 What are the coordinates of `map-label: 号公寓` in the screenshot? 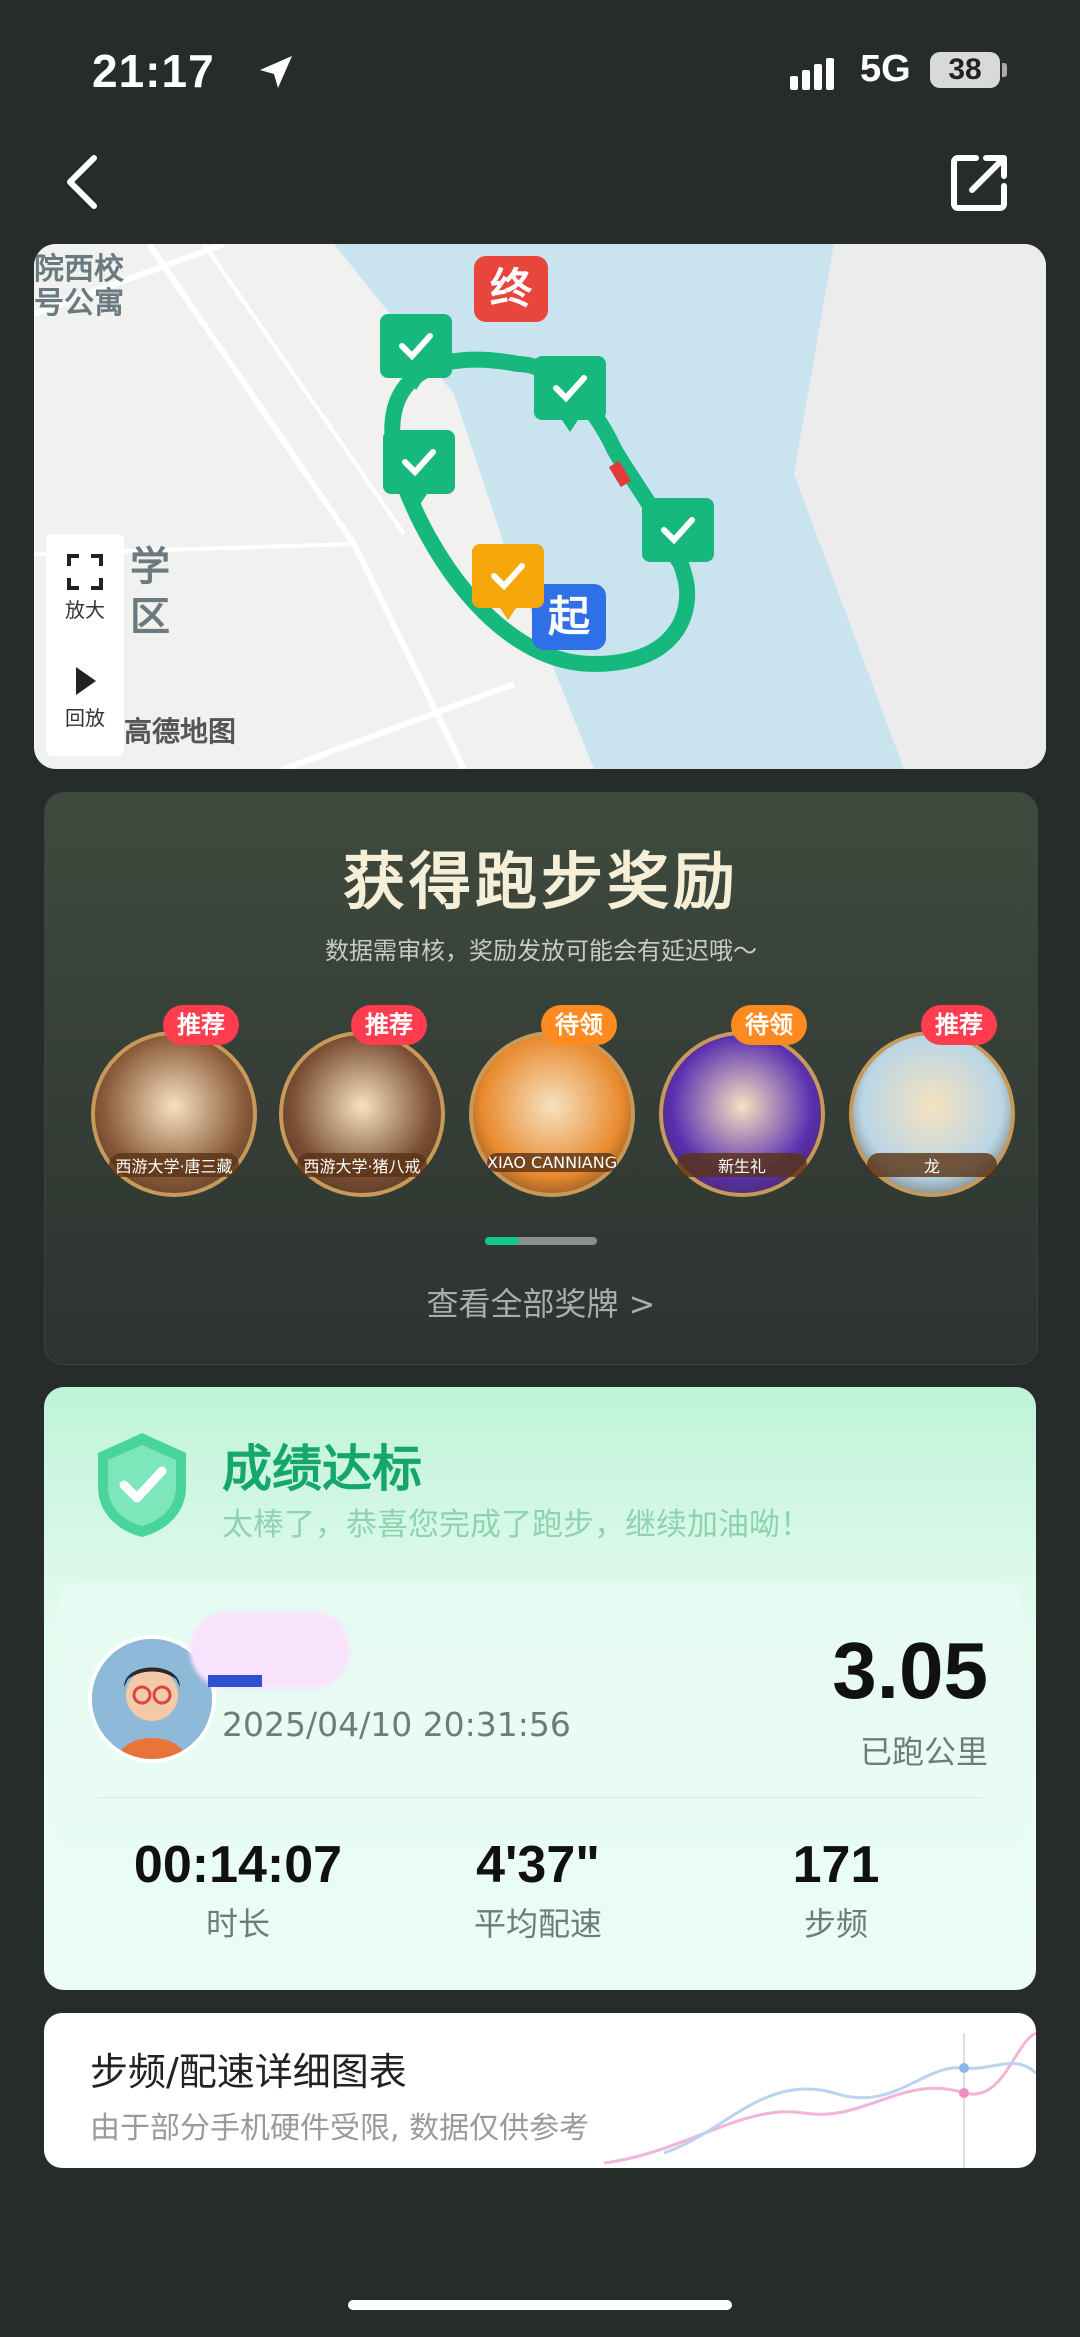 It's located at (79, 303).